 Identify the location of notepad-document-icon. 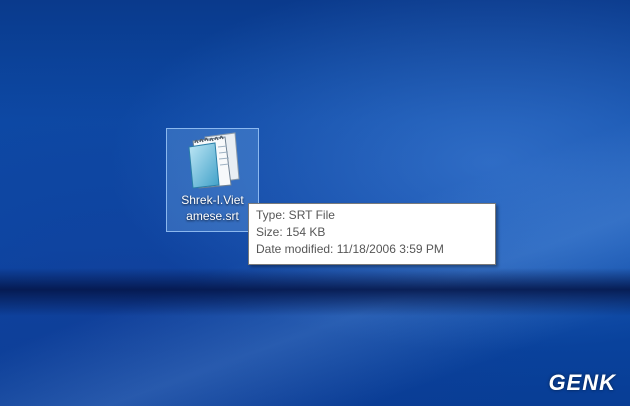
(214, 160).